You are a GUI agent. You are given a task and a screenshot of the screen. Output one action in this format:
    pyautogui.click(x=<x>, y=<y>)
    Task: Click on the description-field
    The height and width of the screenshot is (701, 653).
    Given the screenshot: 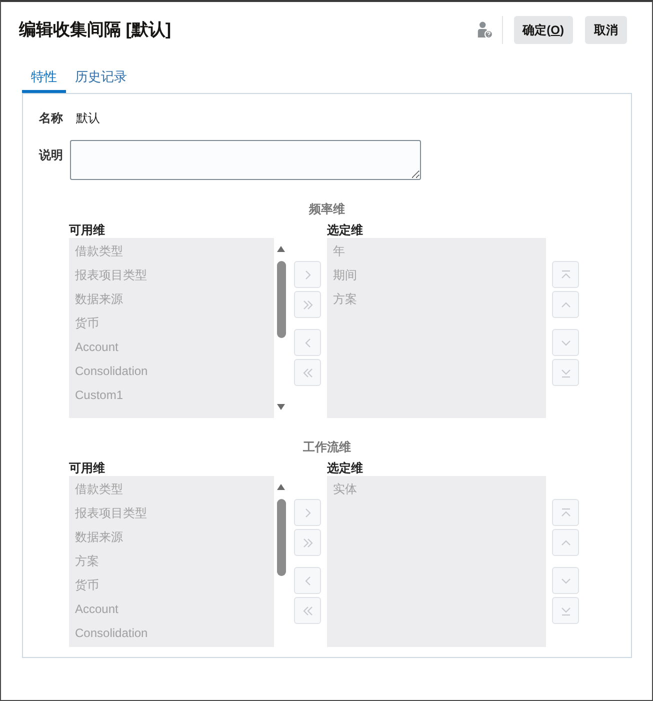 What is the action you would take?
    pyautogui.click(x=245, y=160)
    